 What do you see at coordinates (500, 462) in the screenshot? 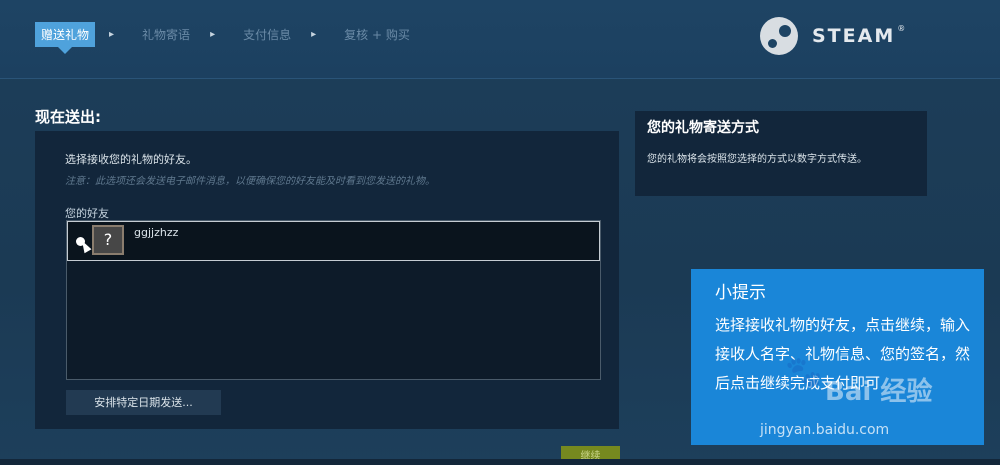
I see `bottom-strip` at bounding box center [500, 462].